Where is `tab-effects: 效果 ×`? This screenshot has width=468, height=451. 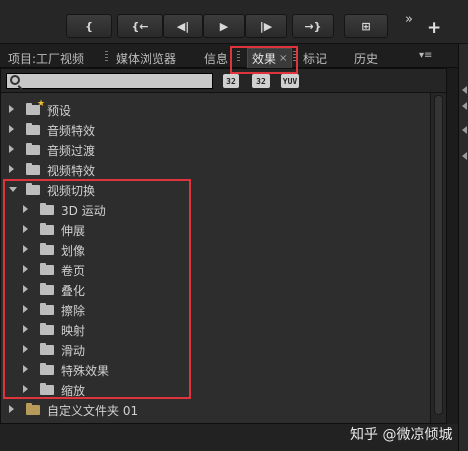 tab-effects: 效果 × is located at coordinates (270, 58).